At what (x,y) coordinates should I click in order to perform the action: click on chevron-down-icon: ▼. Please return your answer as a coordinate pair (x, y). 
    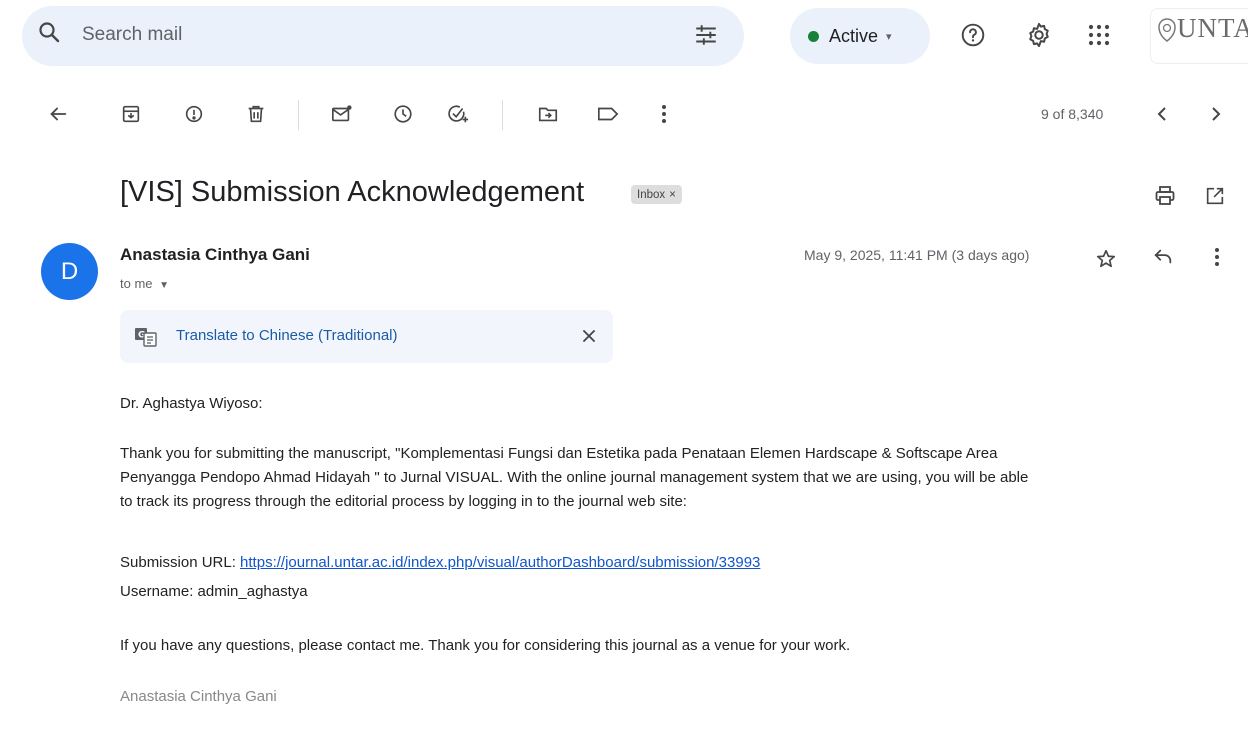
    Looking at the image, I should click on (164, 285).